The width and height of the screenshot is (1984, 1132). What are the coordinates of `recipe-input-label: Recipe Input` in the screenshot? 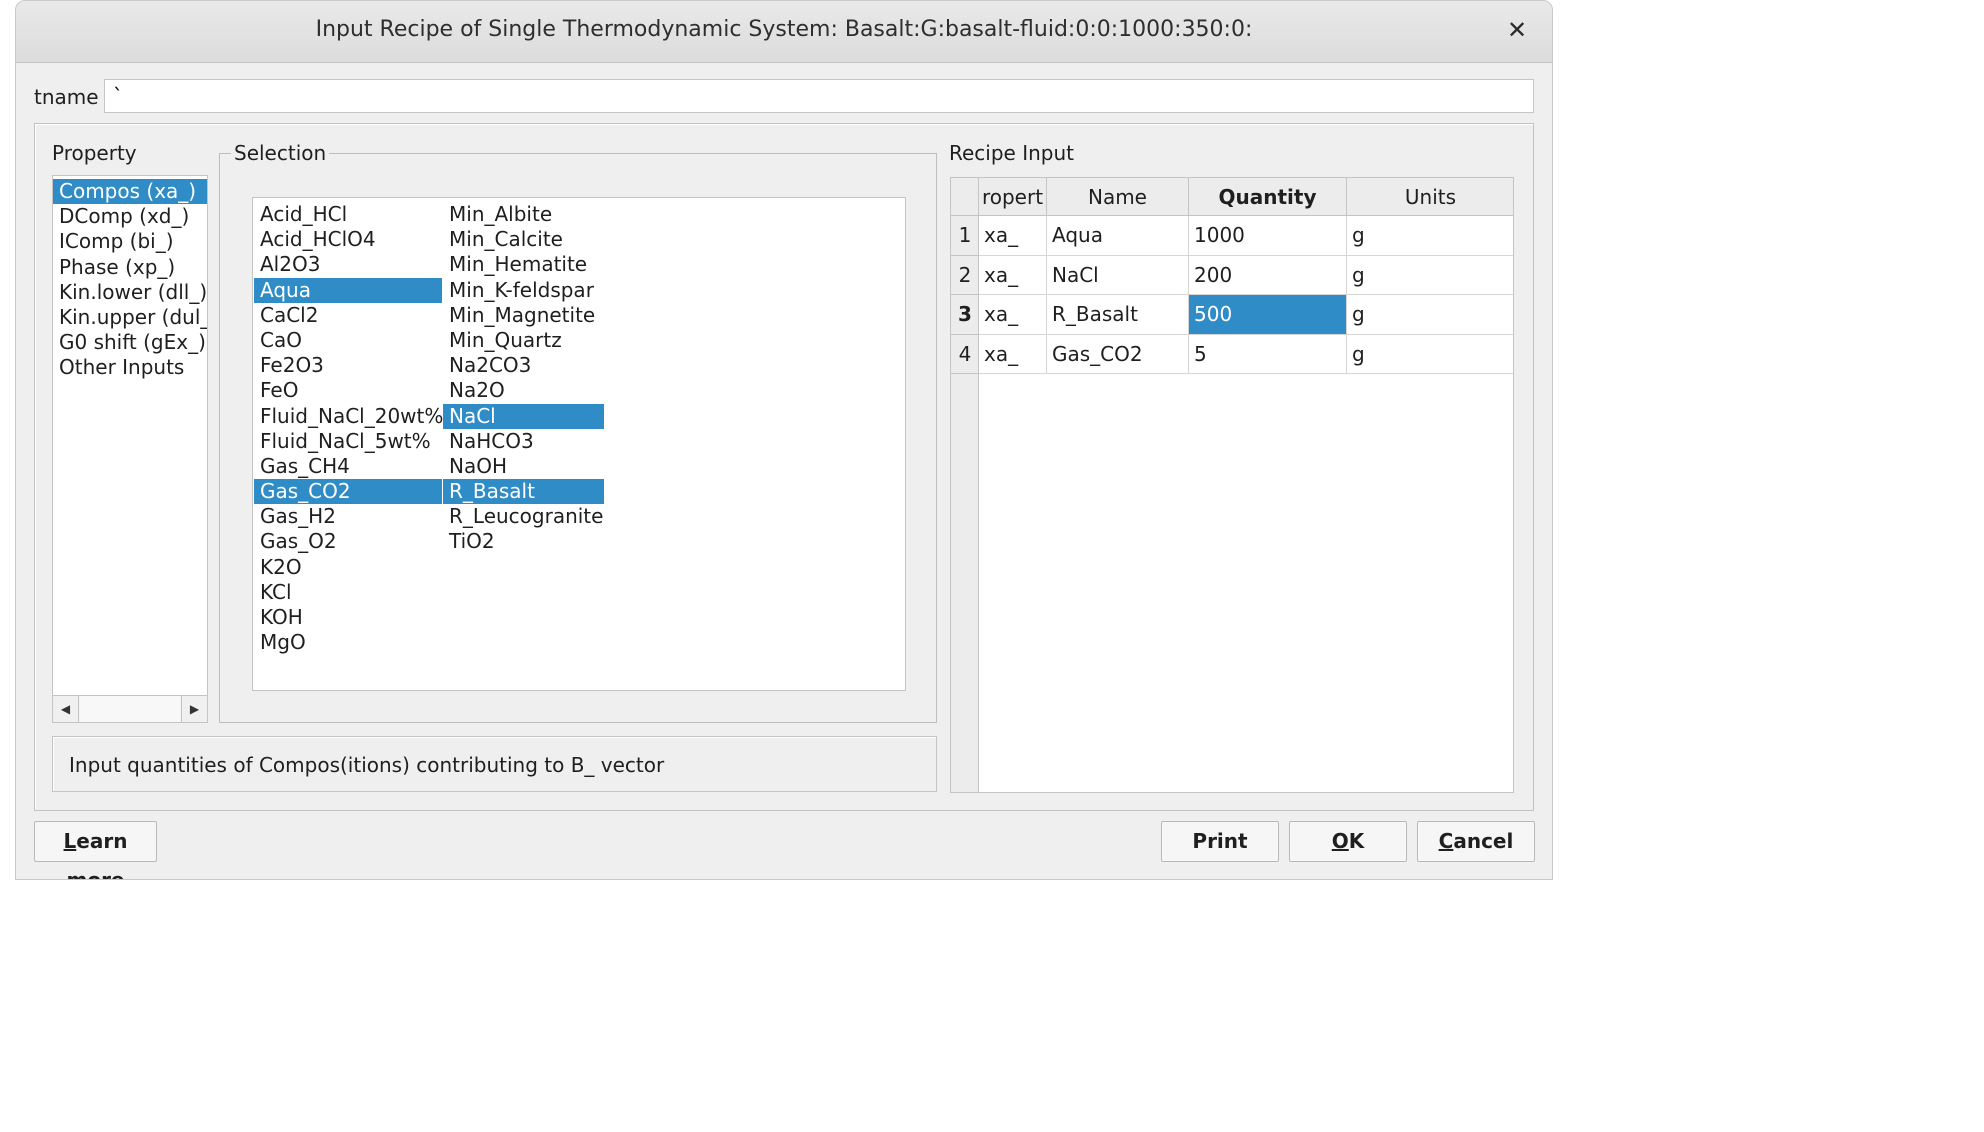 It's located at (1011, 153).